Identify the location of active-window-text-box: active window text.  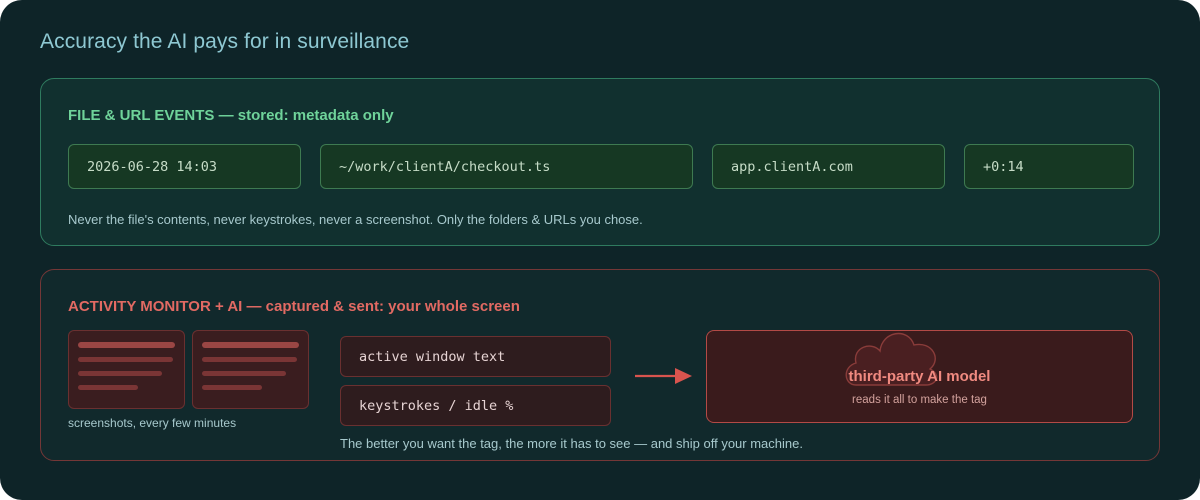
(475, 356).